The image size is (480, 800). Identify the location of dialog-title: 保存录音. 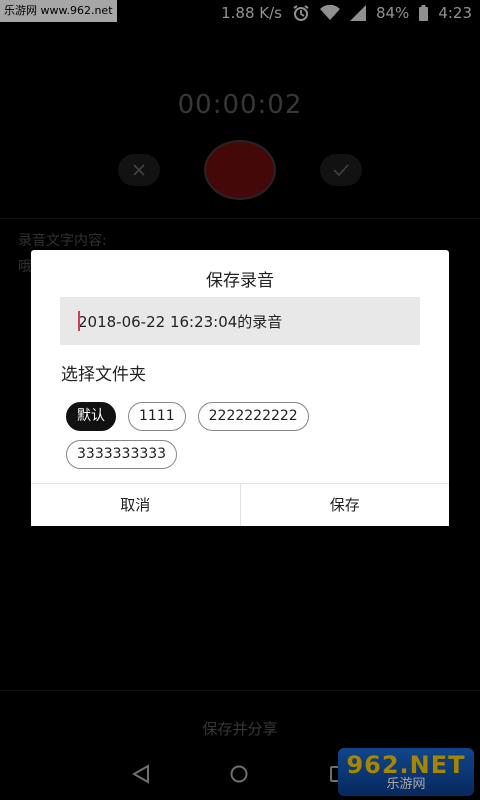
(240, 281).